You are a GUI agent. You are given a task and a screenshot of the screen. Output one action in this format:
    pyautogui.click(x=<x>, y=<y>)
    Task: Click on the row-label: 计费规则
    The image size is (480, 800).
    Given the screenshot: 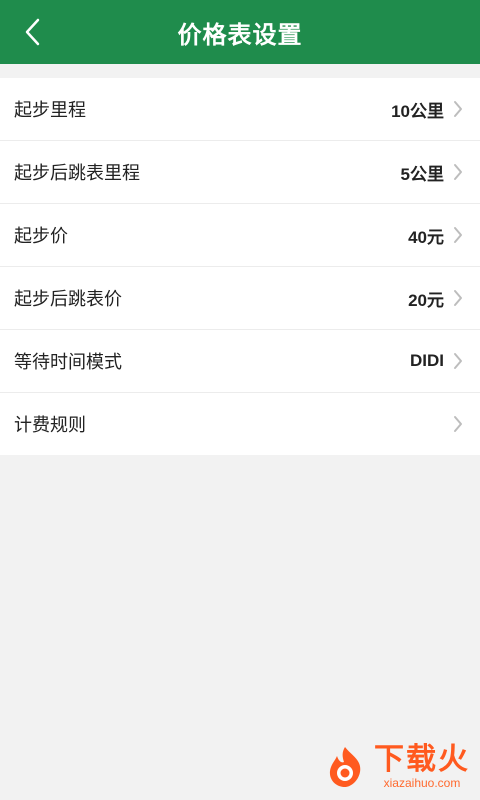 What is the action you would take?
    pyautogui.click(x=50, y=425)
    